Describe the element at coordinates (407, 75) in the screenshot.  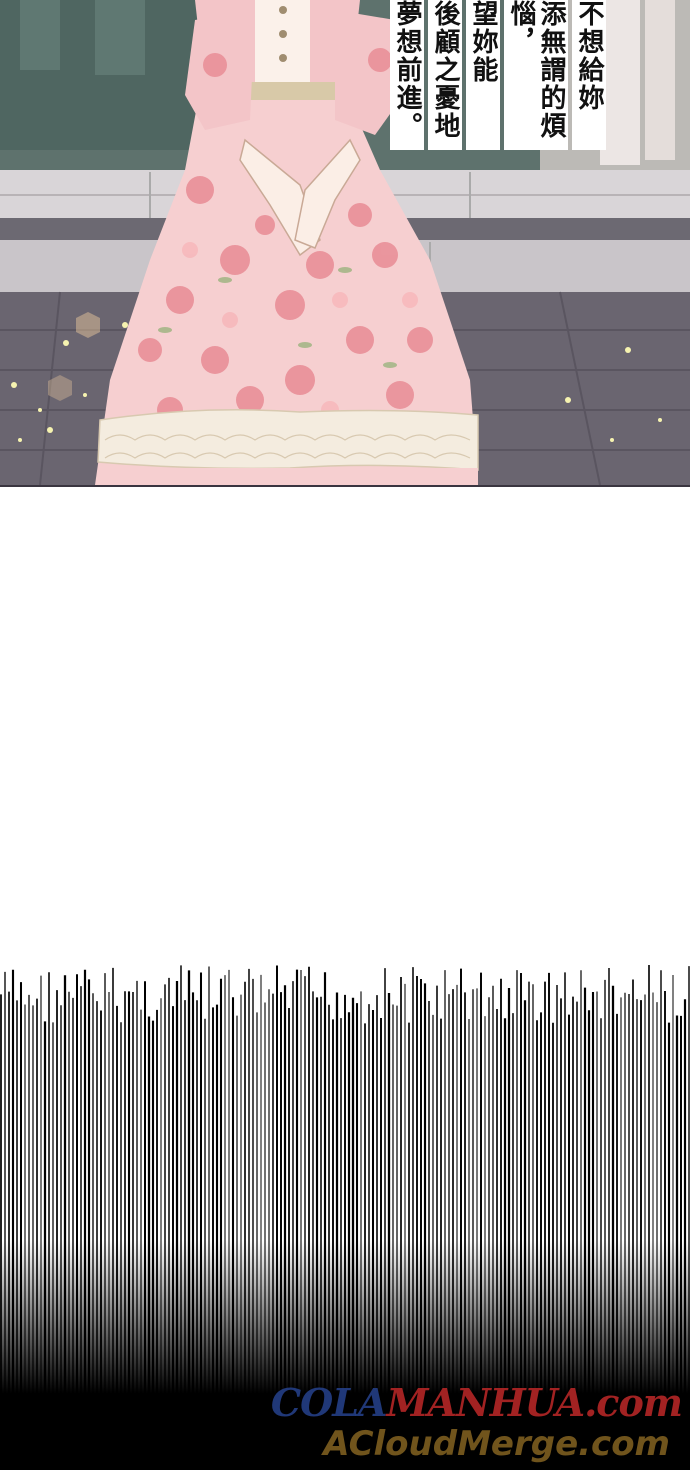
I see `caption-line: 夢想前進。` at that location.